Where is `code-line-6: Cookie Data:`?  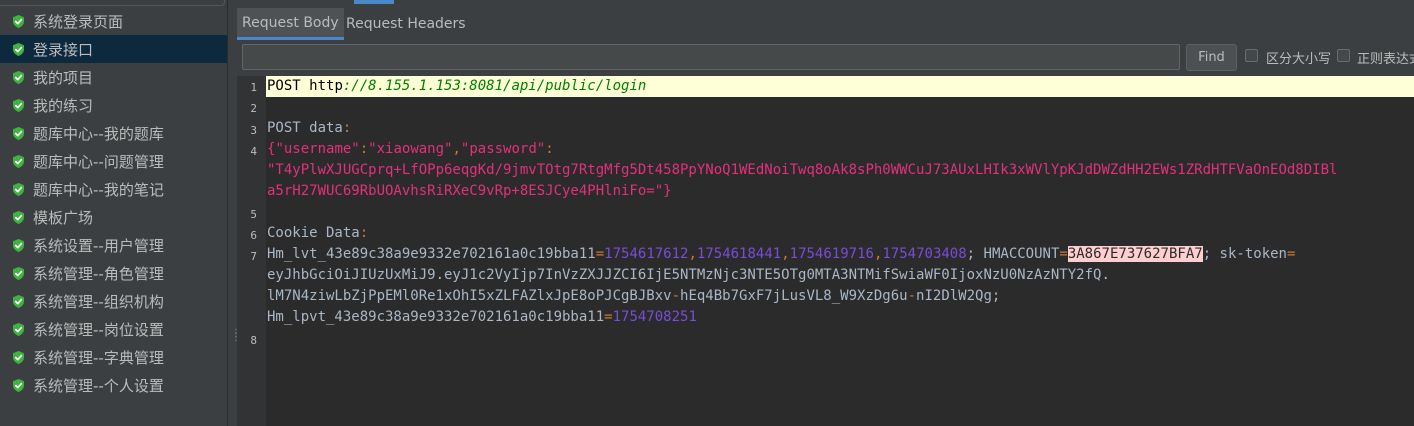 code-line-6: Cookie Data: is located at coordinates (317, 233).